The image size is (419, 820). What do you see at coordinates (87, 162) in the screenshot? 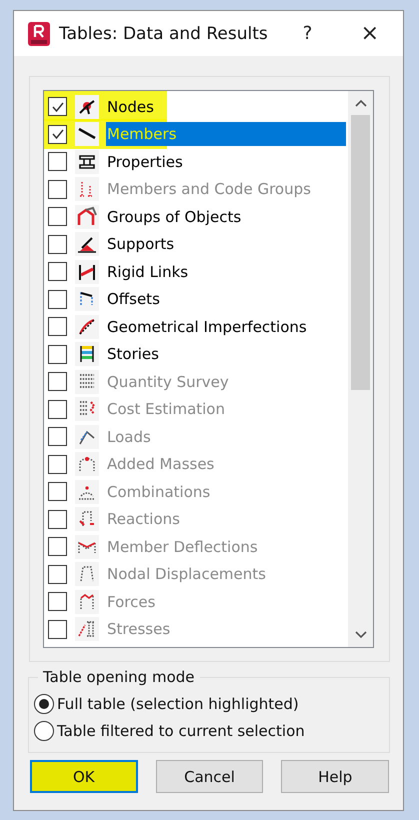
I see `beam-section-icon` at bounding box center [87, 162].